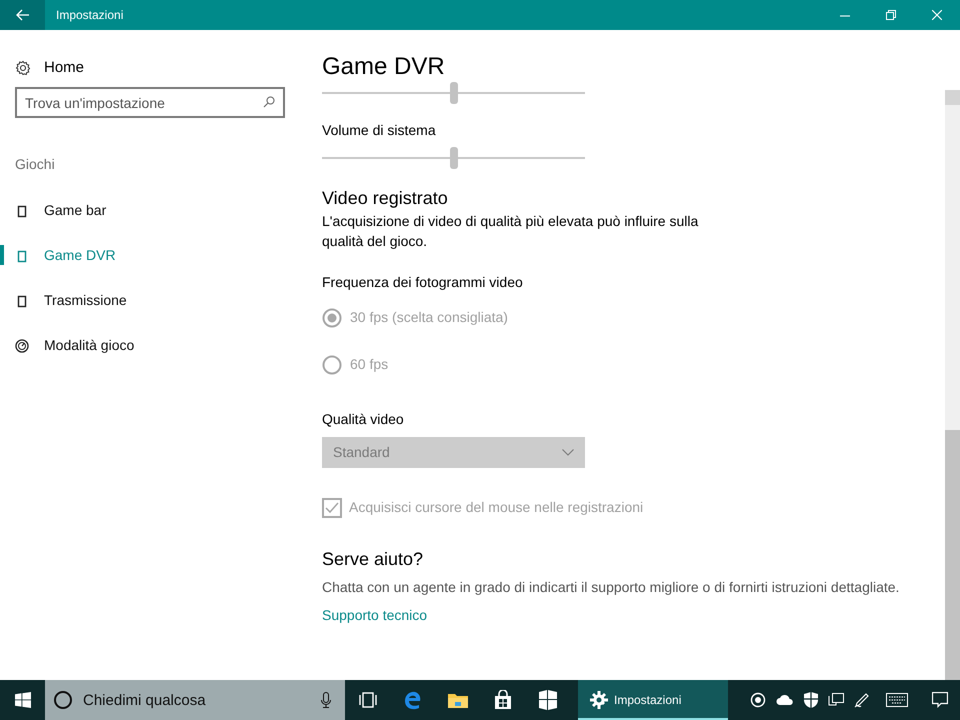 The width and height of the screenshot is (960, 720). Describe the element at coordinates (326, 700) in the screenshot. I see `microphone-icon` at that location.